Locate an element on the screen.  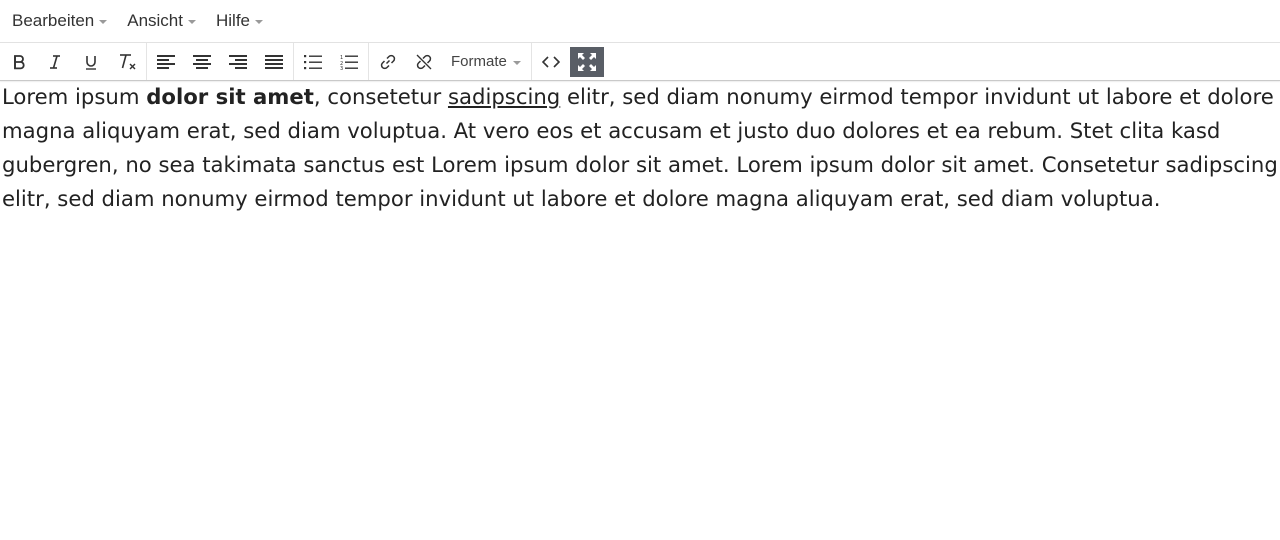
bullet-list-button is located at coordinates (313, 62).